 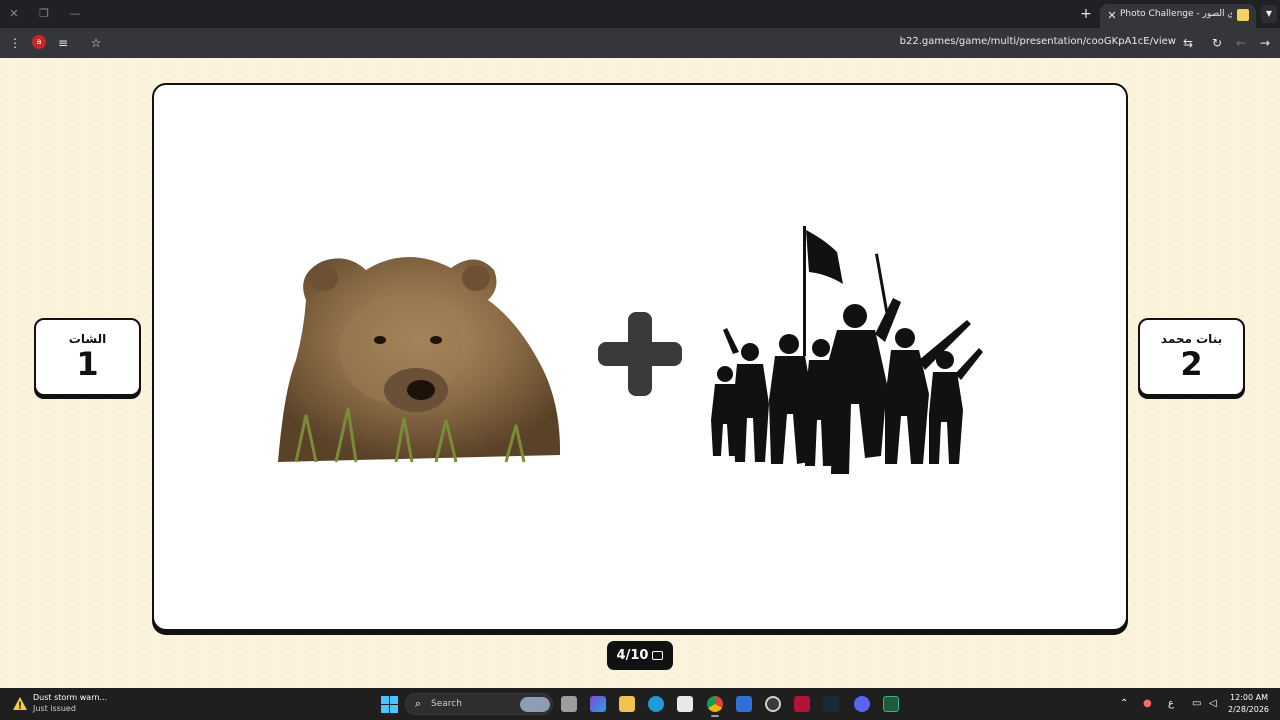 What do you see at coordinates (627, 704) in the screenshot?
I see `file-explorer-icon` at bounding box center [627, 704].